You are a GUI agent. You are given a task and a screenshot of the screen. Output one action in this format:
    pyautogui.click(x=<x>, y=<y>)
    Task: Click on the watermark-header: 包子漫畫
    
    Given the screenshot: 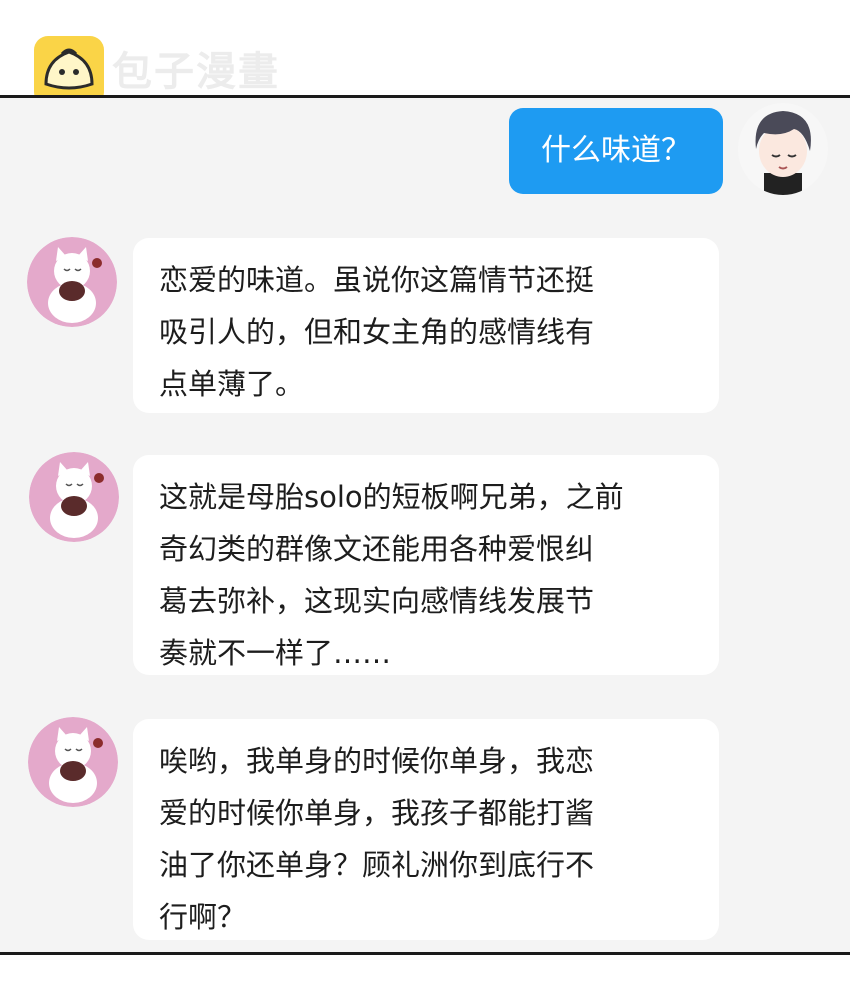 What is the action you would take?
    pyautogui.click(x=425, y=53)
    